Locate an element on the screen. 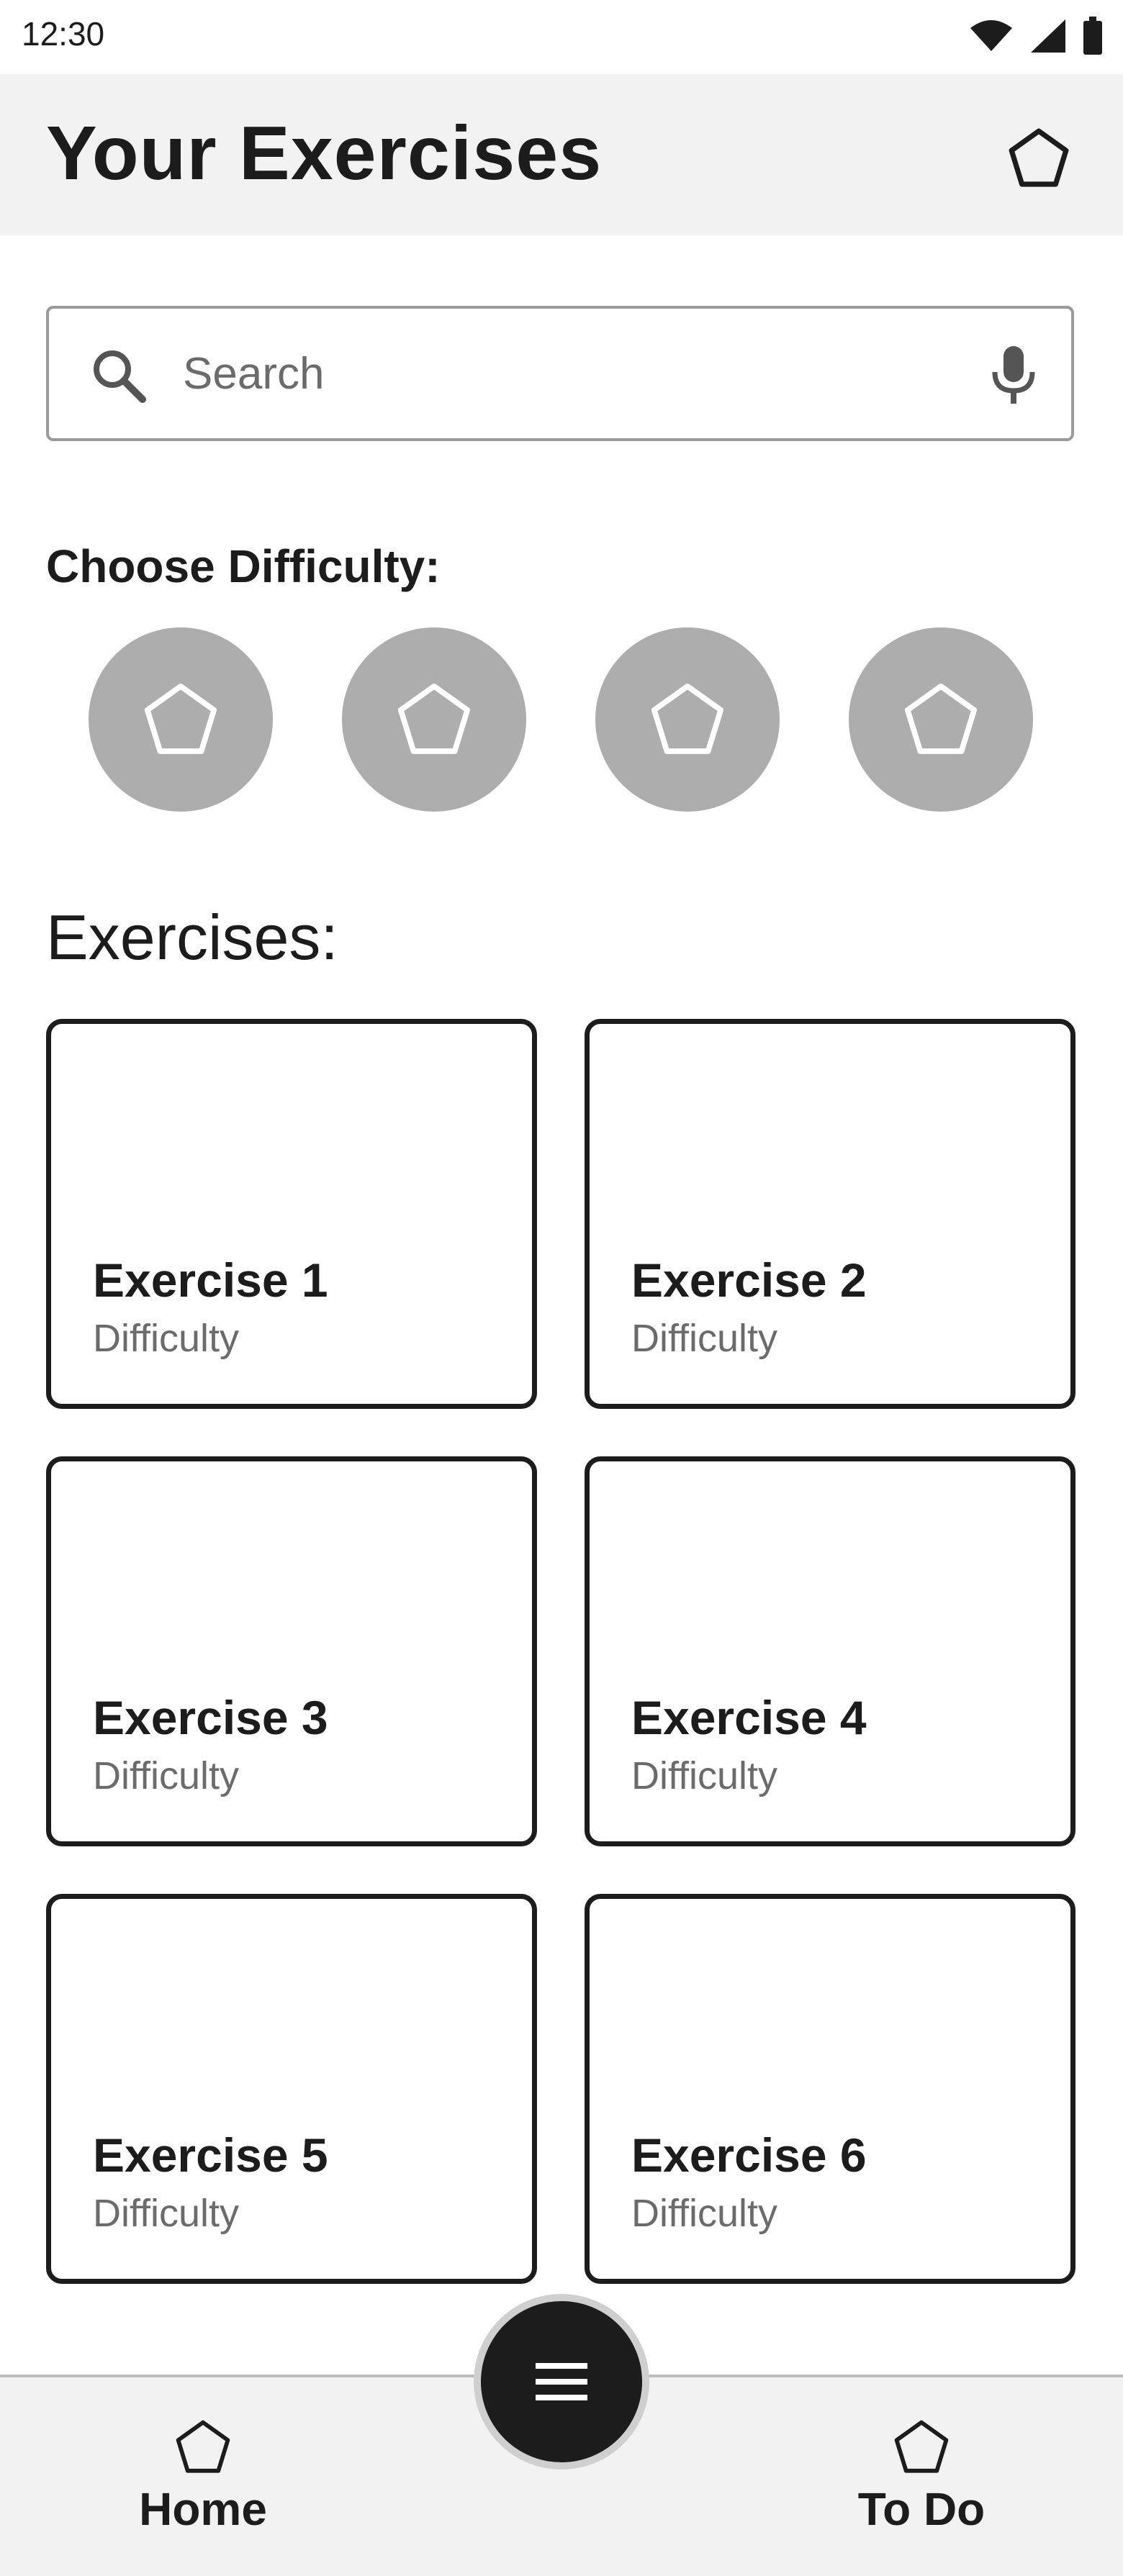 This screenshot has height=2576, width=1123. exercise-title: Exercise 1 is located at coordinates (210, 1280).